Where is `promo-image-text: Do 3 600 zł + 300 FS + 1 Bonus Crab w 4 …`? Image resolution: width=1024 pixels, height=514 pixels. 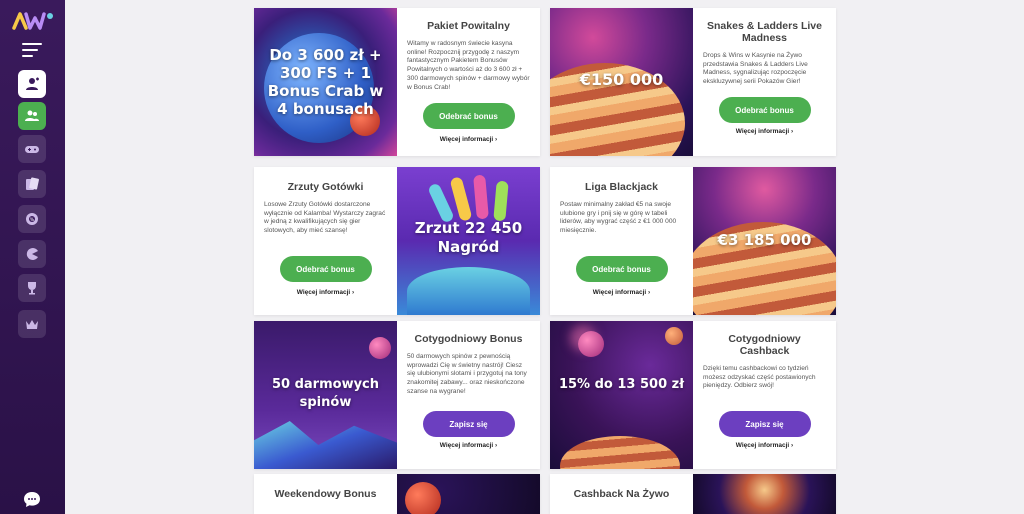
promo-image-text: Do 3 600 zł + 300 FS + 1 Bonus Crab w 4 … is located at coordinates (325, 82).